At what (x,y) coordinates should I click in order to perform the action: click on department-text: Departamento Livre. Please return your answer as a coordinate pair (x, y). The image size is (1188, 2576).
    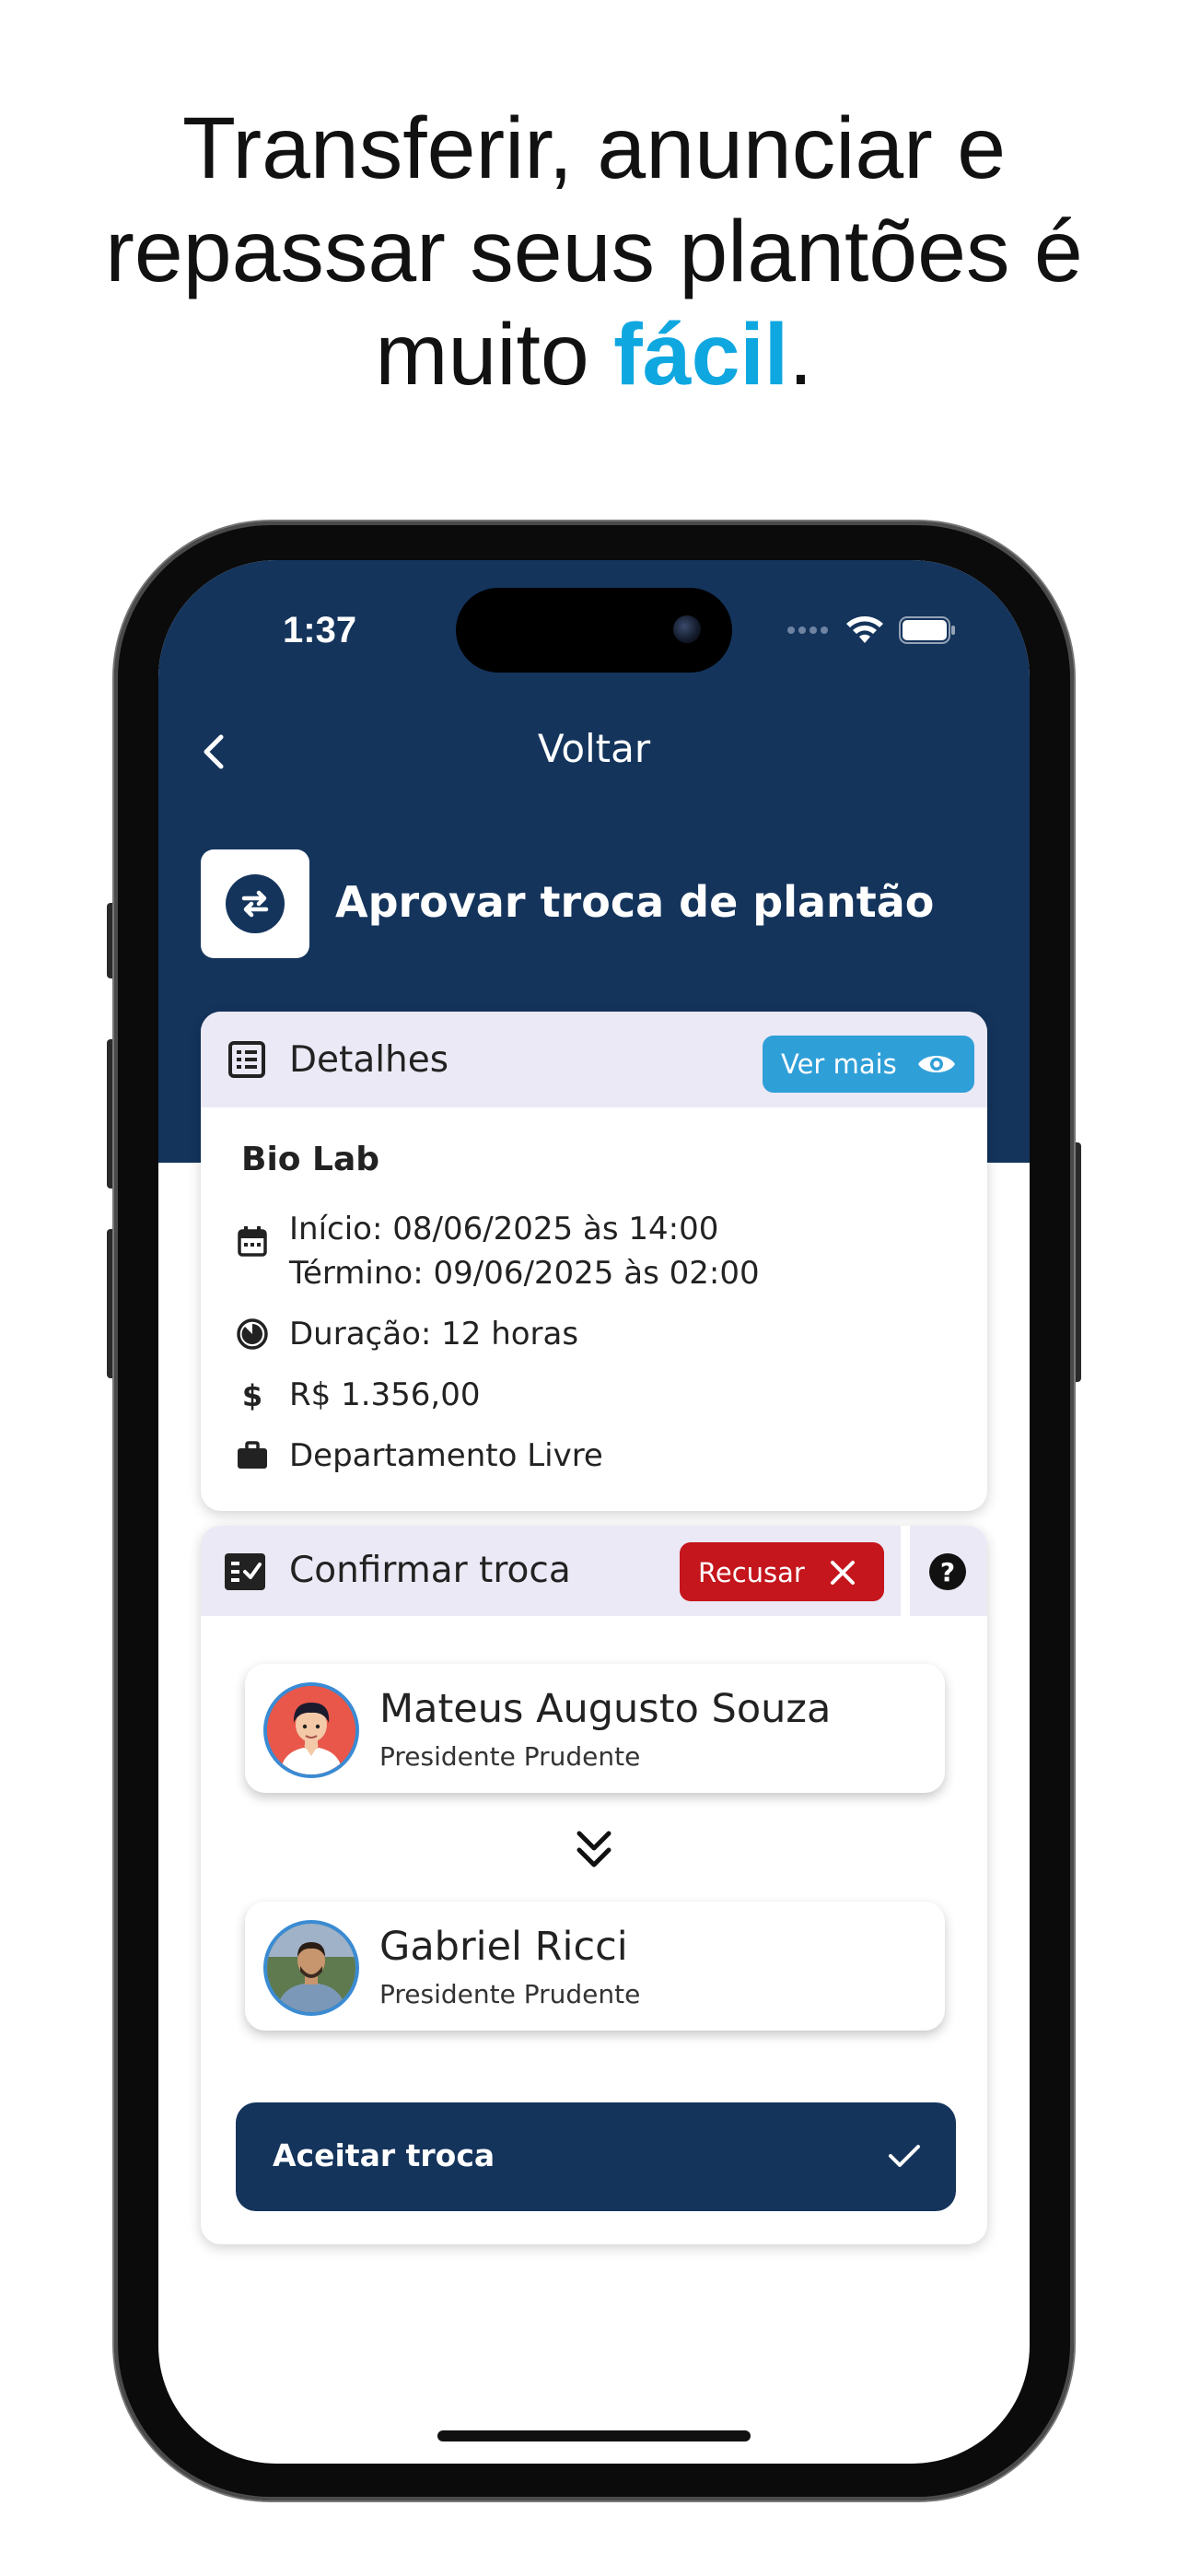
    Looking at the image, I should click on (446, 1455).